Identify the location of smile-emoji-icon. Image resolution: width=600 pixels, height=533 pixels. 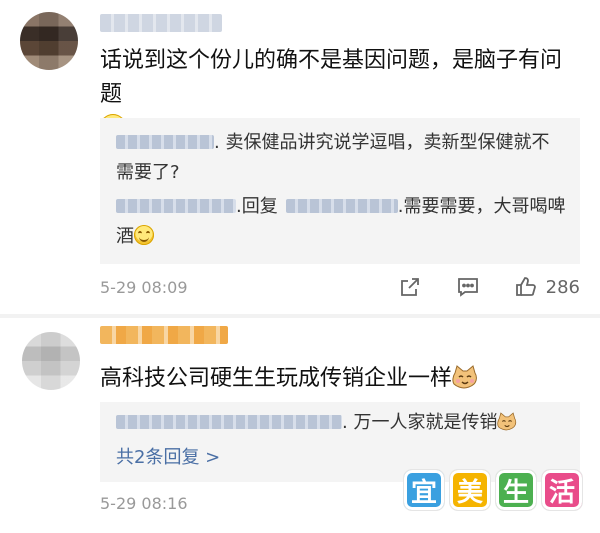
(144, 235).